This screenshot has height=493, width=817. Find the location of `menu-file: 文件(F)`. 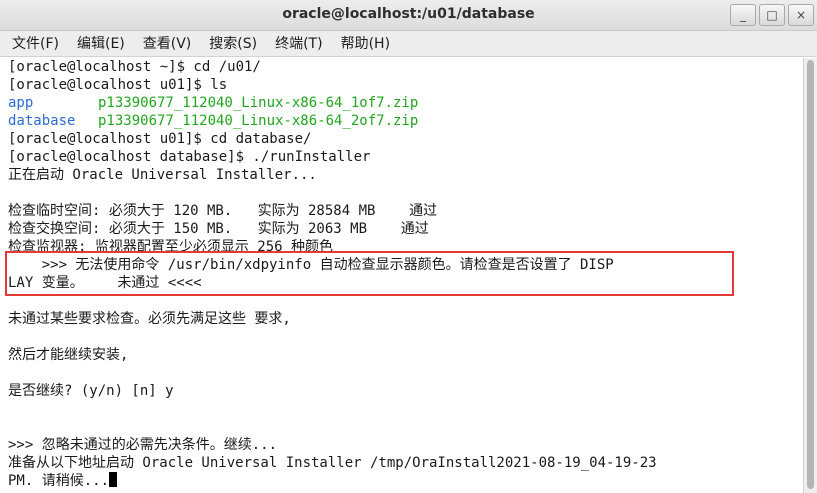

menu-file: 文件(F) is located at coordinates (35, 43).